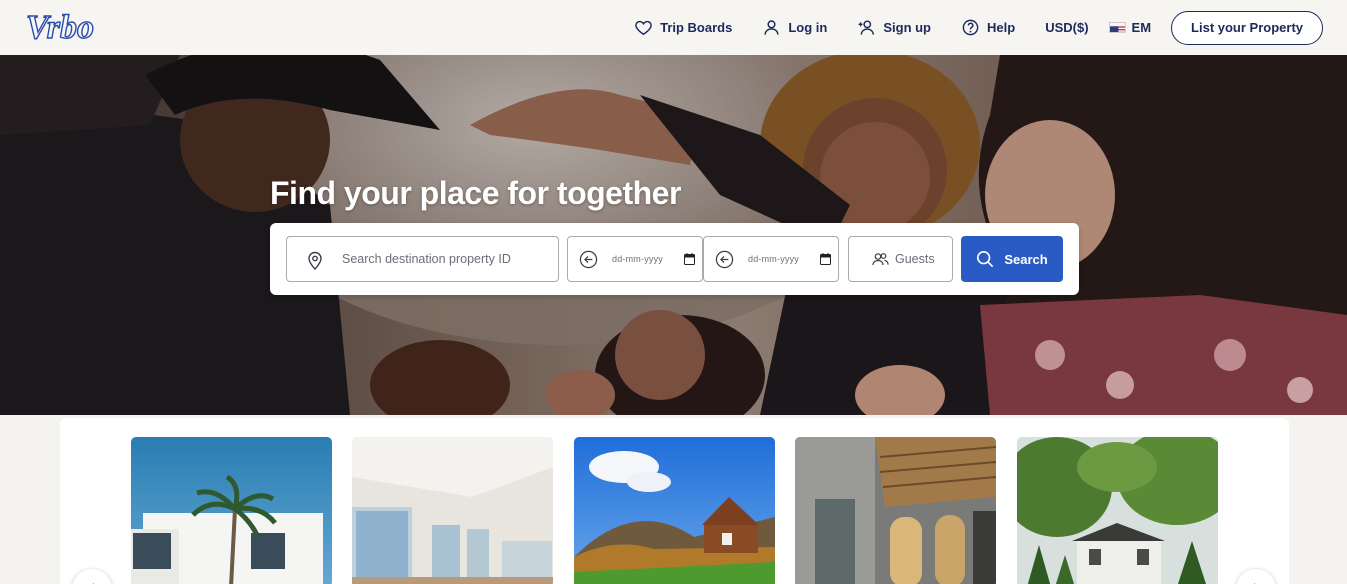  I want to click on search-icon, so click(985, 259).